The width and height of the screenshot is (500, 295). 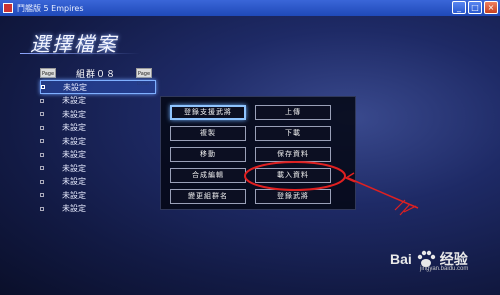 What do you see at coordinates (350, 177) in the screenshot?
I see `arrow-head` at bounding box center [350, 177].